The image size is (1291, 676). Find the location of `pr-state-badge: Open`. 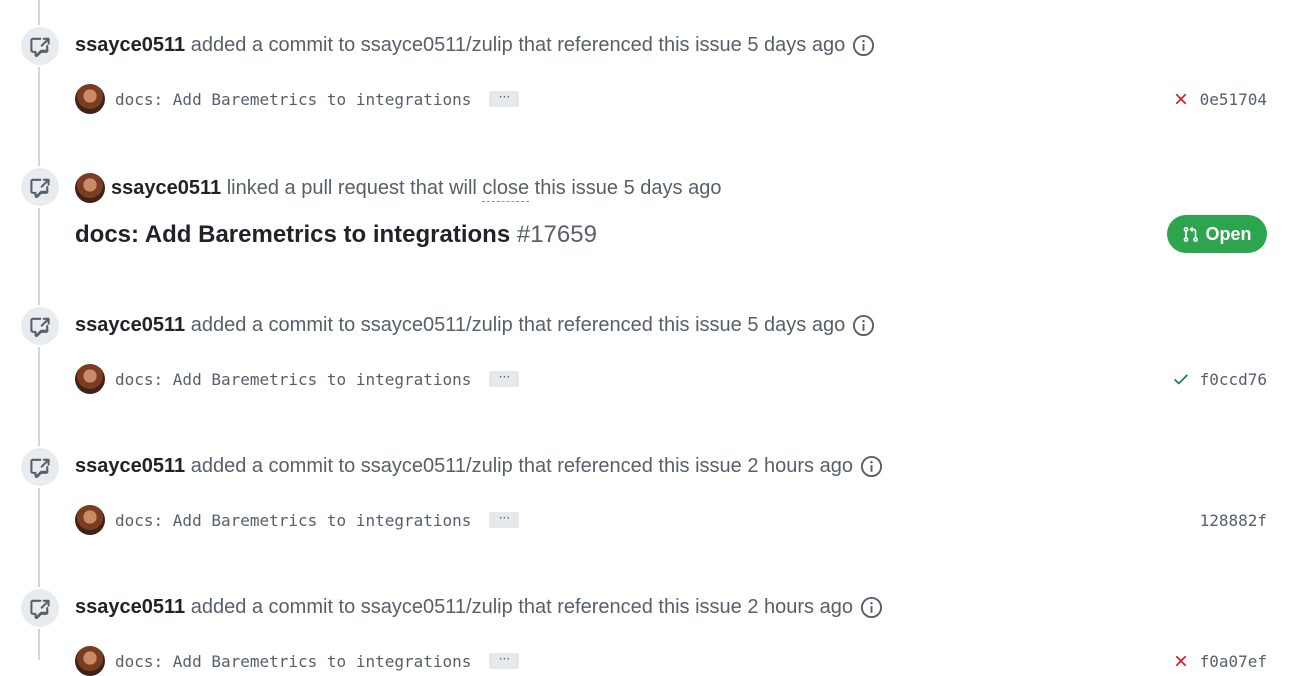

pr-state-badge: Open is located at coordinates (1217, 234).